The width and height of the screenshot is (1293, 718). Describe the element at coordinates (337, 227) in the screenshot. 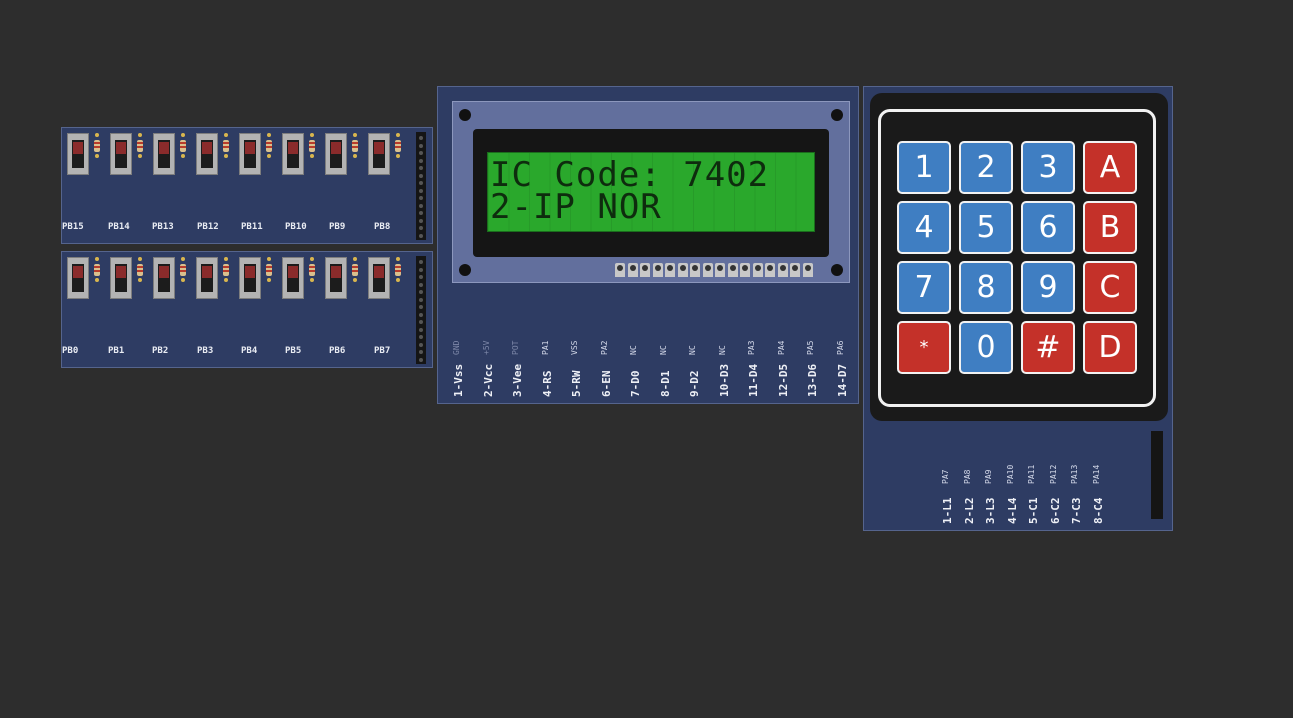

I see `switch-label: PB9` at that location.